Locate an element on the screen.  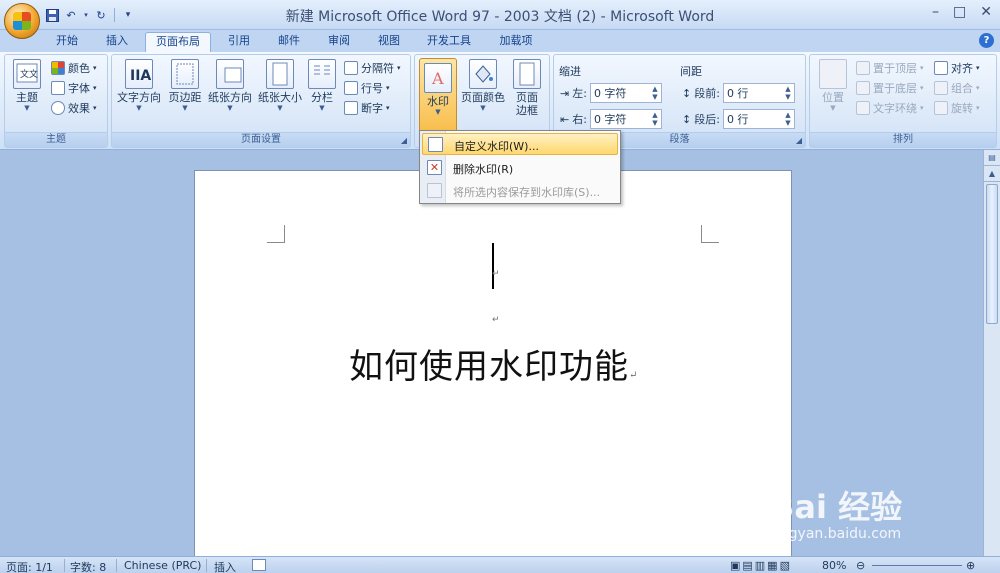
position-button: 位置 ▼ is located at coordinates (833, 85).